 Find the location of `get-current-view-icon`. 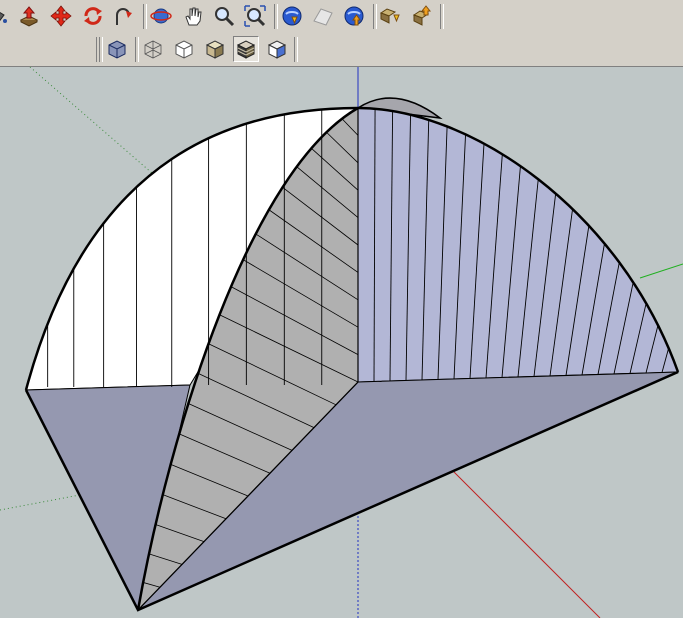

get-current-view-icon is located at coordinates (292, 16).